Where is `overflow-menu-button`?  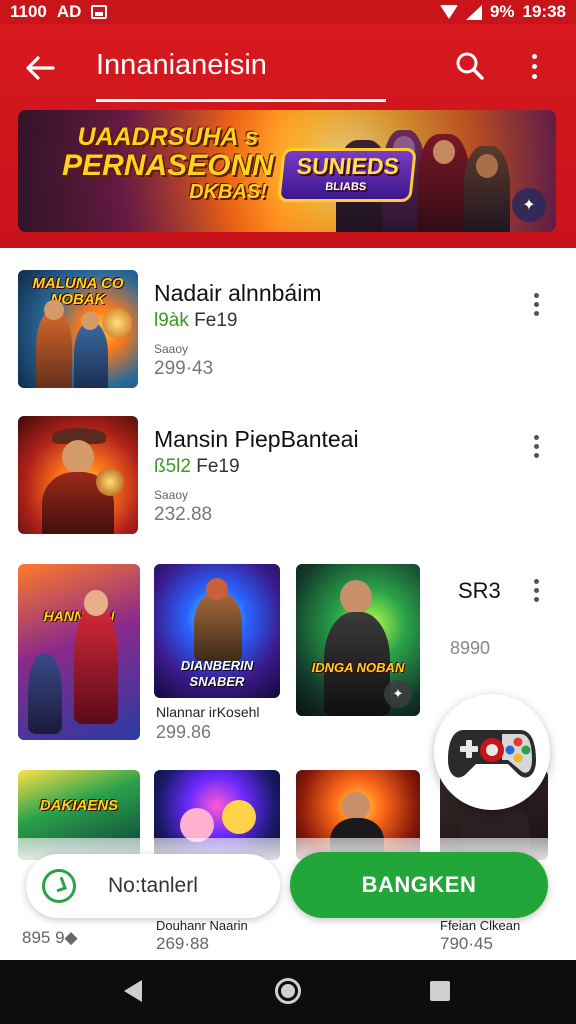
overflow-menu-button is located at coordinates (534, 66).